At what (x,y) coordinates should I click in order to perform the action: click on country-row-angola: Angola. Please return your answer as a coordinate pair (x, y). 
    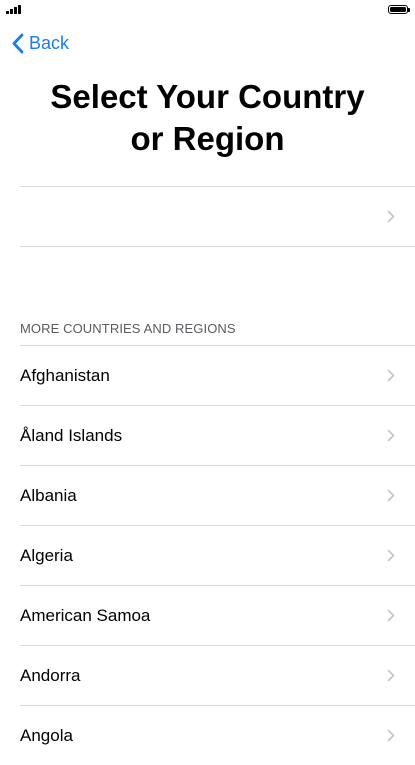
    Looking at the image, I should click on (207, 735).